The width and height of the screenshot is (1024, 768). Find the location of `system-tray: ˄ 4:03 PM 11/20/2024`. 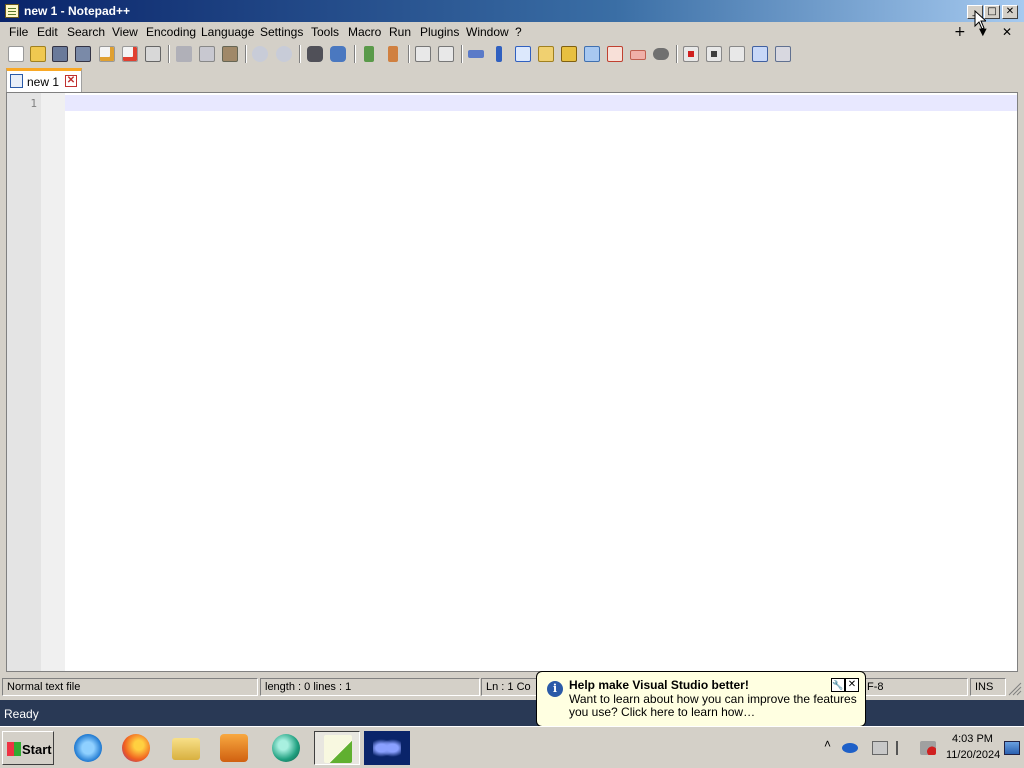

system-tray: ˄ 4:03 PM 11/20/2024 is located at coordinates (922, 747).